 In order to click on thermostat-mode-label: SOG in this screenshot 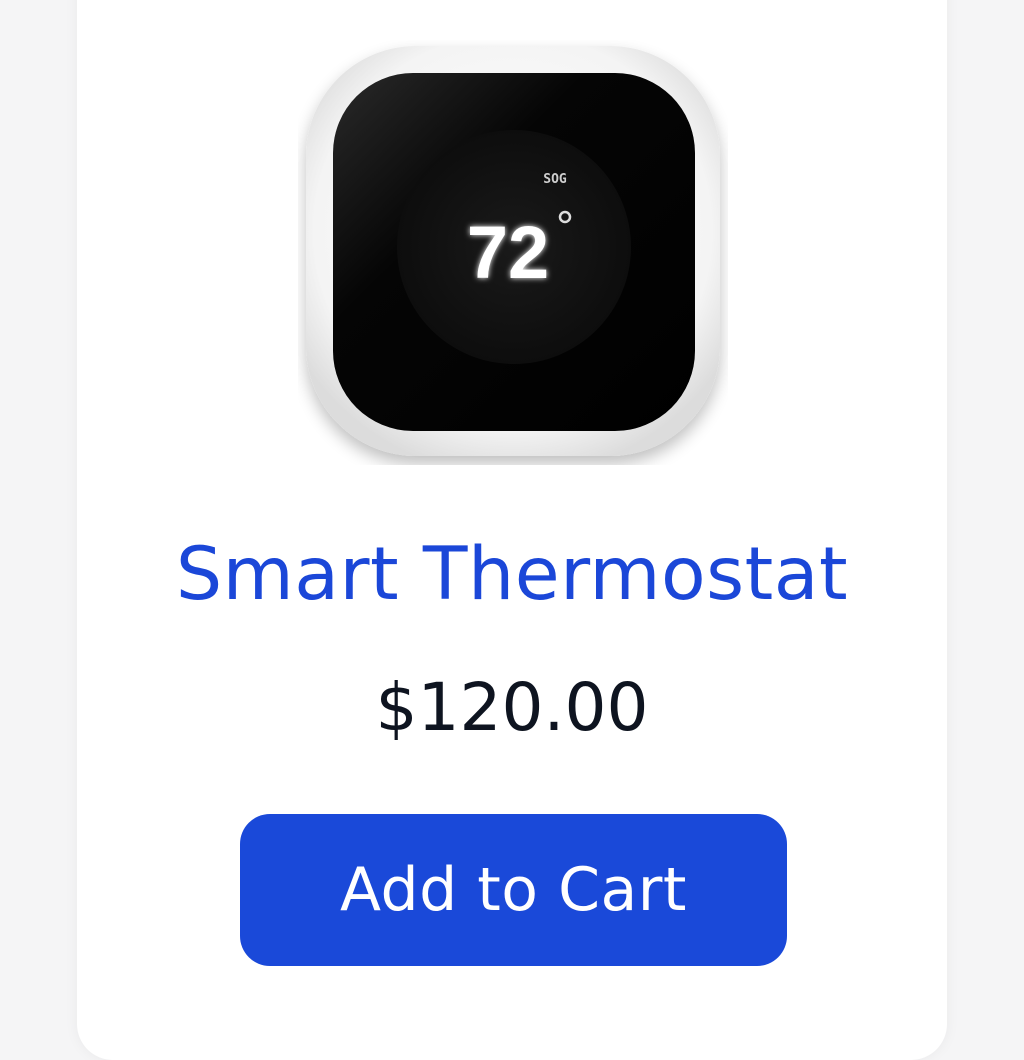, I will do `click(555, 179)`.